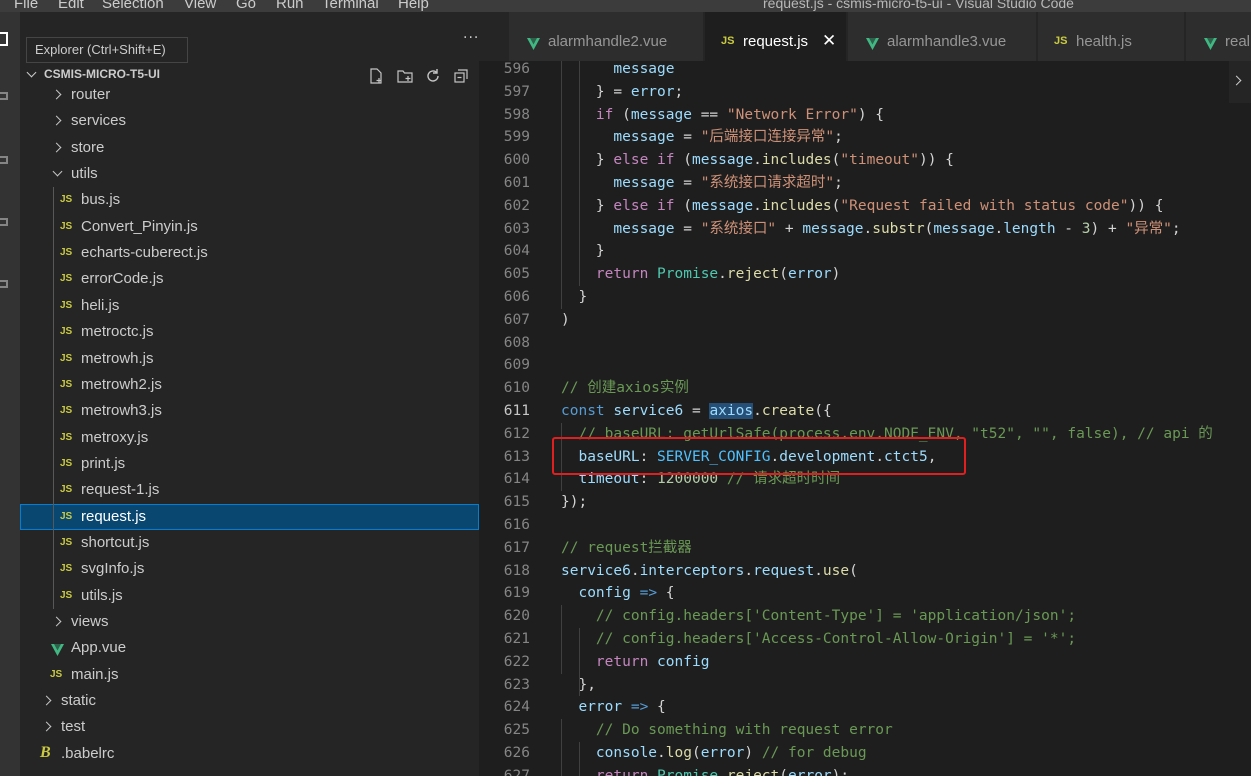 The width and height of the screenshot is (1251, 776). I want to click on folder-item: views, so click(249, 622).